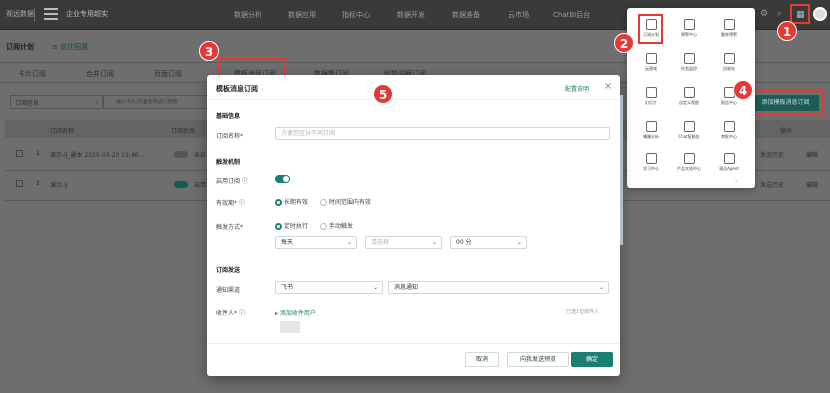 The height and width of the screenshot is (393, 830). I want to click on app-label: 审批中心, so click(729, 136).